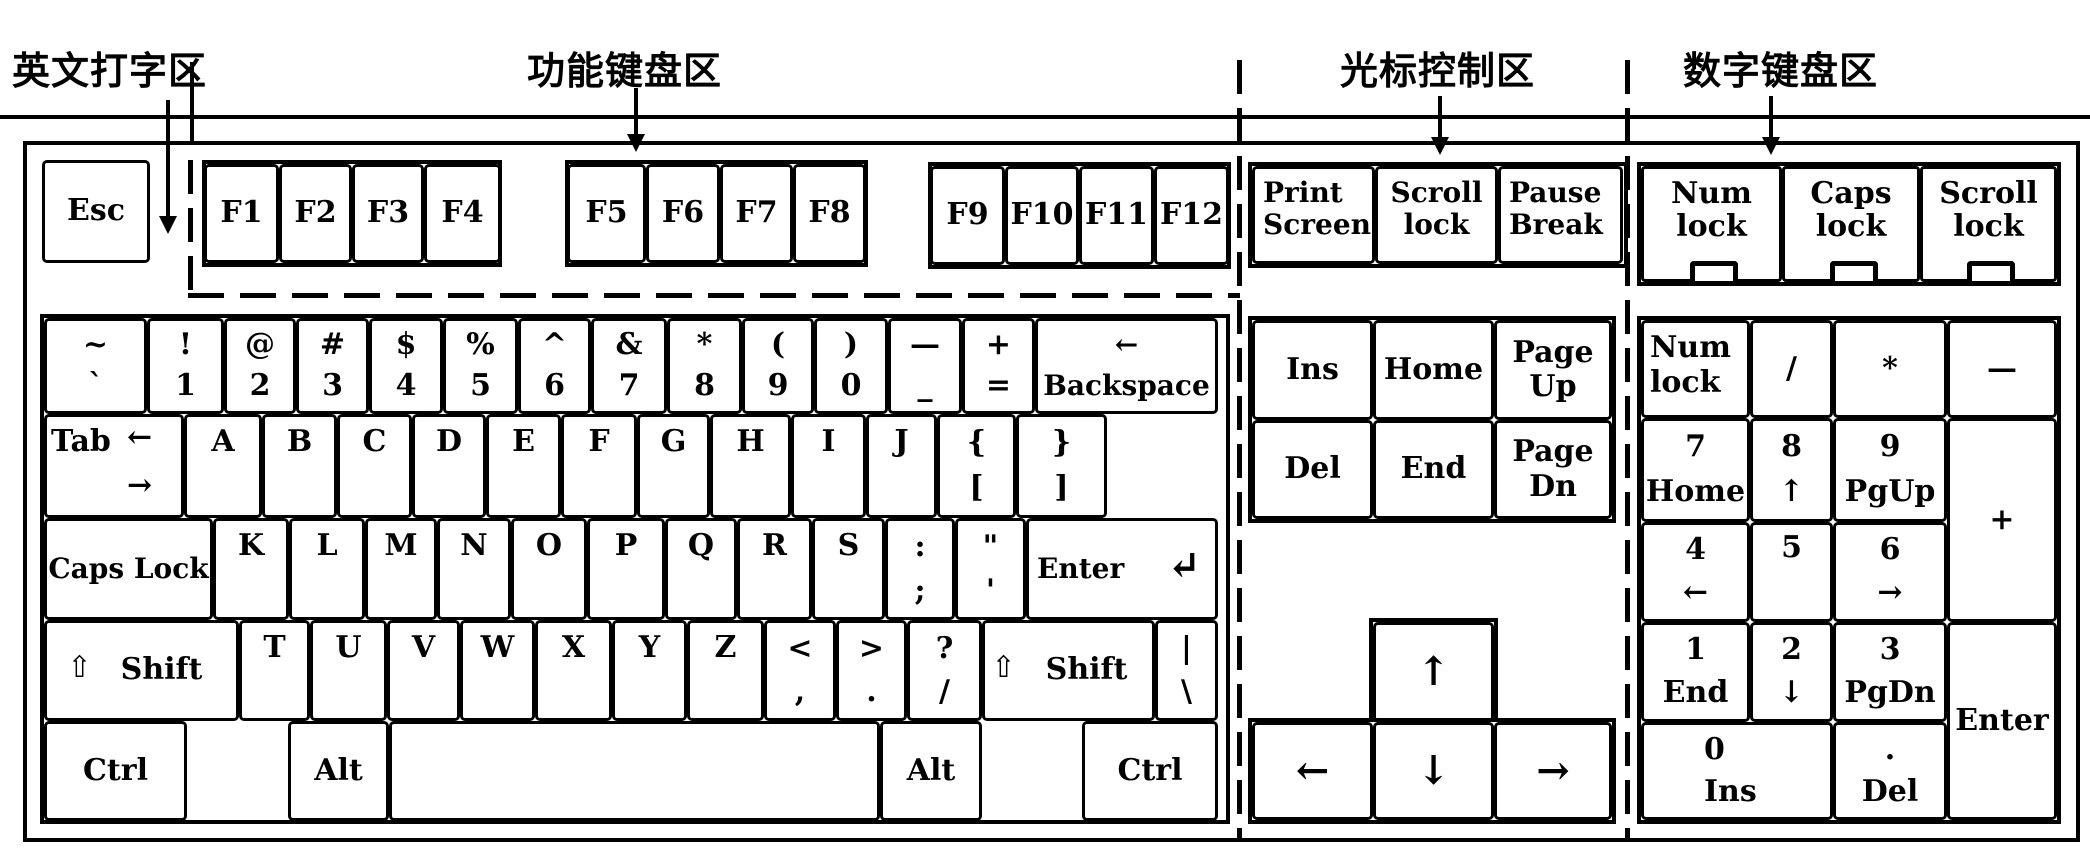  What do you see at coordinates (2002, 721) in the screenshot?
I see `numpad-key-enter: Enter` at bounding box center [2002, 721].